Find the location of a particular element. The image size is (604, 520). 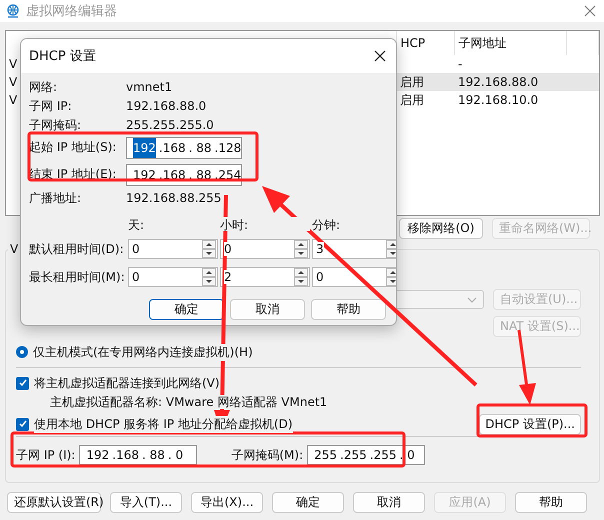

info-label: 网络: is located at coordinates (43, 87).